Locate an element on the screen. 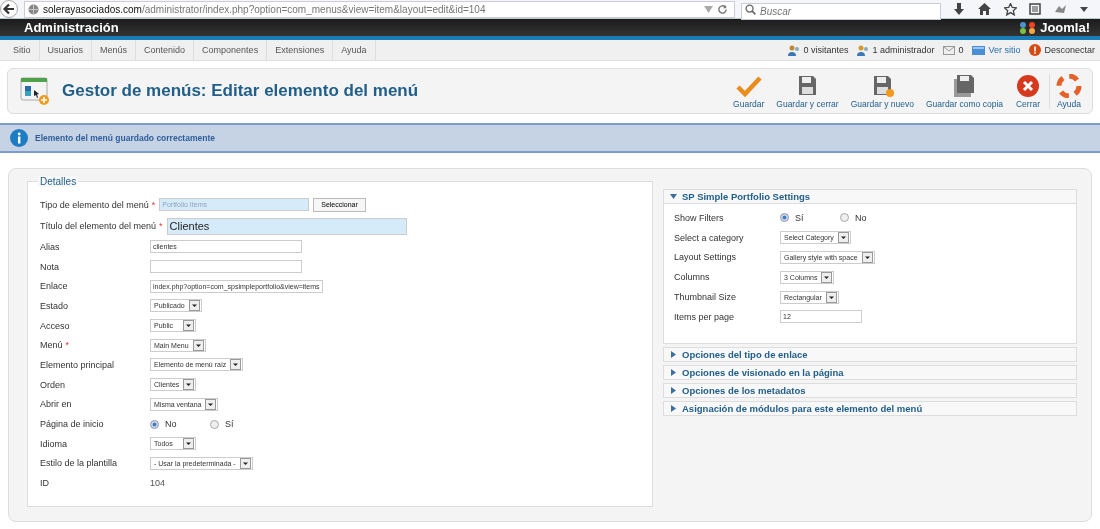 Image resolution: width=1100 pixels, height=529 pixels. field-label: Elemento principal is located at coordinates (77, 364).